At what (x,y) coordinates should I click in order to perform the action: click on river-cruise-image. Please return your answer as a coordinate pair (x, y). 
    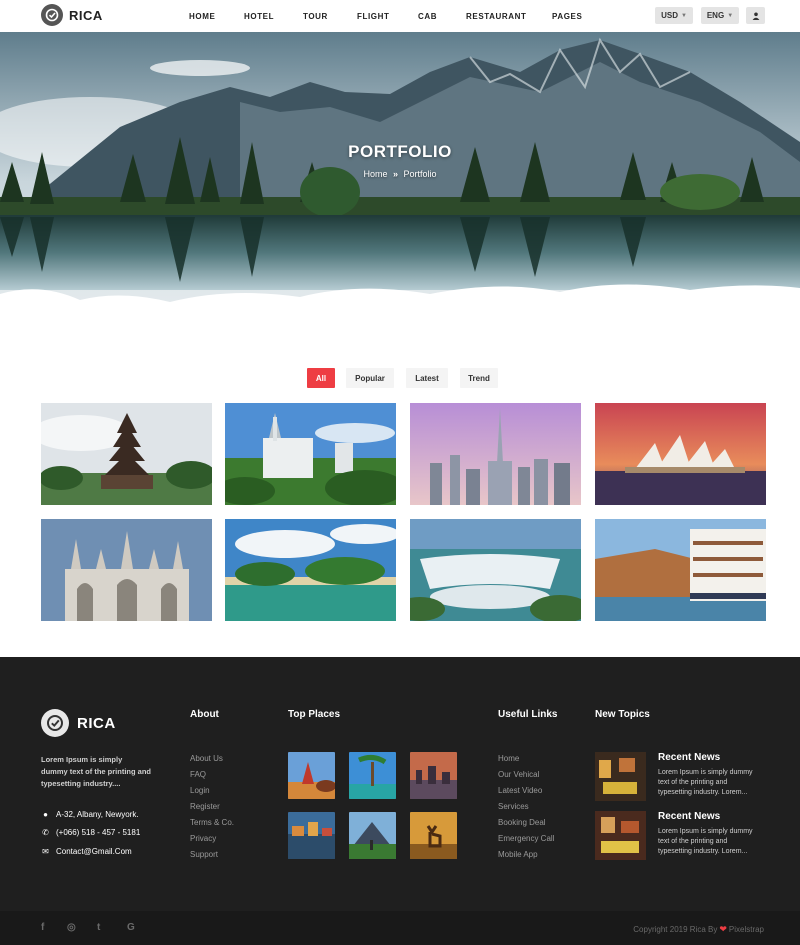
    Looking at the image, I should click on (680, 570).